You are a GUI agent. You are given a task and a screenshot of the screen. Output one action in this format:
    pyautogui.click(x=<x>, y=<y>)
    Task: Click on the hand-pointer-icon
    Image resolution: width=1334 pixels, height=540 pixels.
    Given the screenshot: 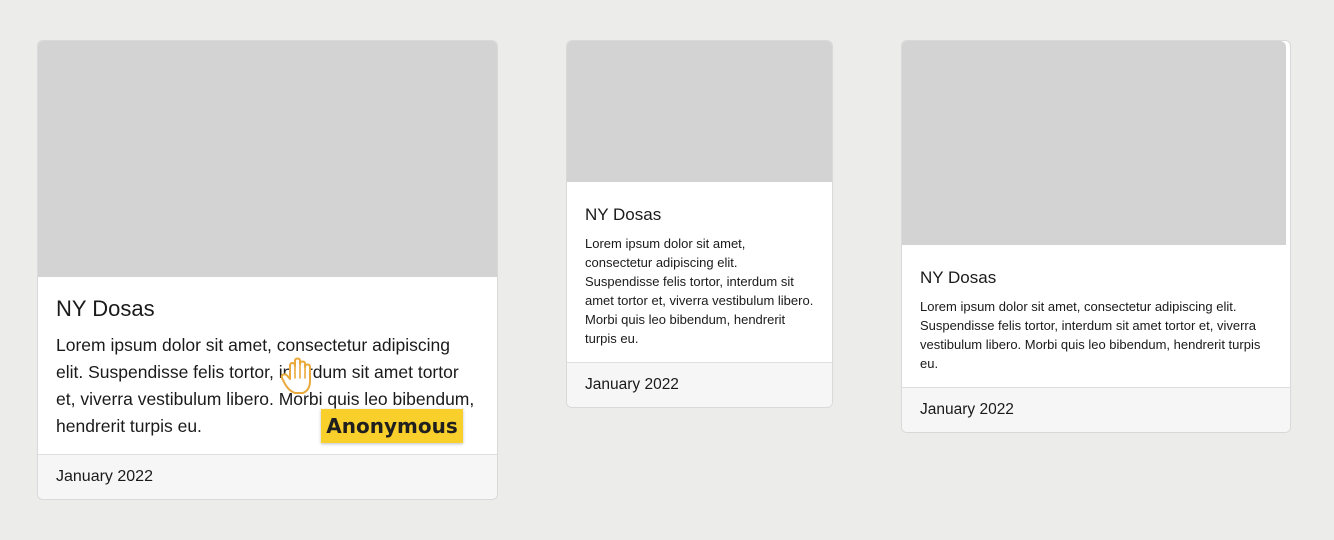 What is the action you would take?
    pyautogui.click(x=295, y=375)
    